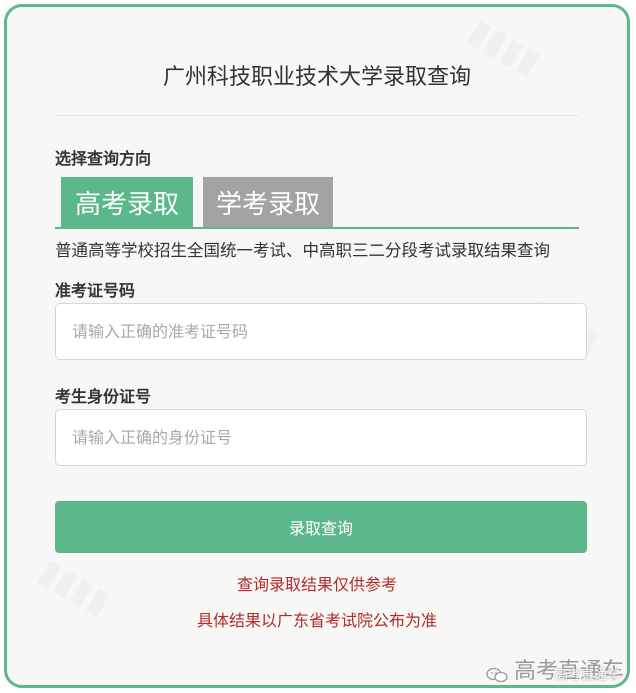  What do you see at coordinates (316, 584) in the screenshot?
I see `reference-note: 查询录取结果仅供参考` at bounding box center [316, 584].